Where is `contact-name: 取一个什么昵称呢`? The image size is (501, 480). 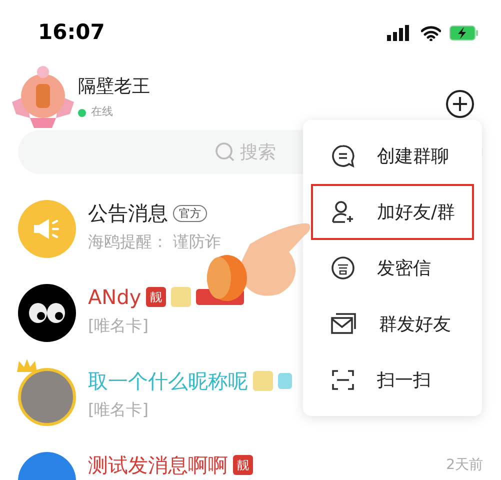 contact-name: 取一个什么昵称呢 is located at coordinates (168, 381).